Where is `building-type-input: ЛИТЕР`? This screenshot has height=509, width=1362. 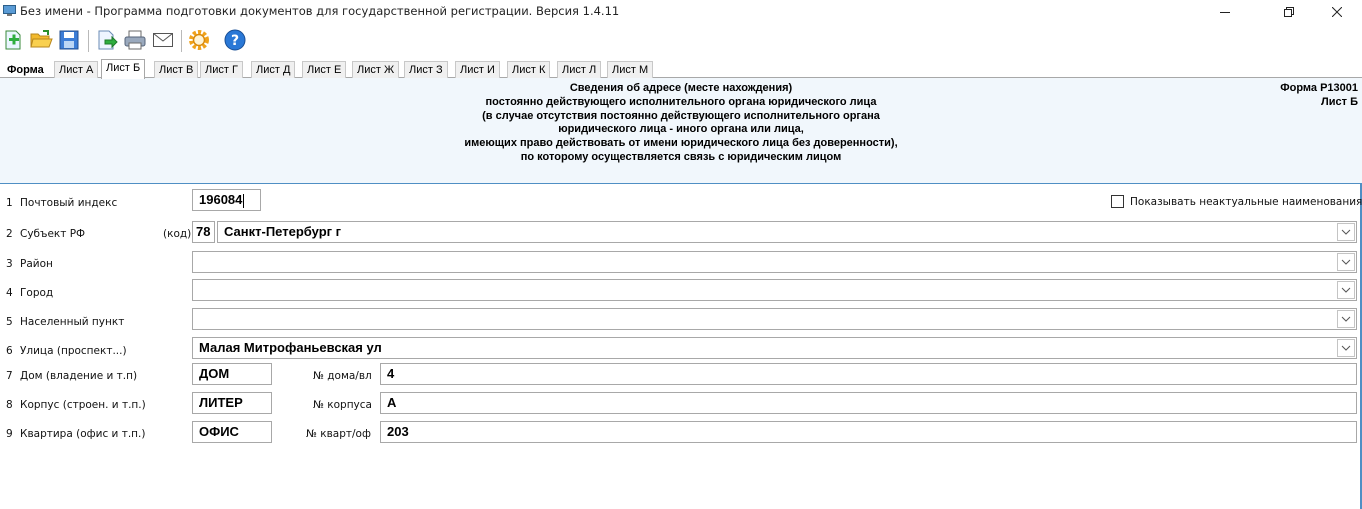
building-type-input: ЛИТЕР is located at coordinates (232, 403).